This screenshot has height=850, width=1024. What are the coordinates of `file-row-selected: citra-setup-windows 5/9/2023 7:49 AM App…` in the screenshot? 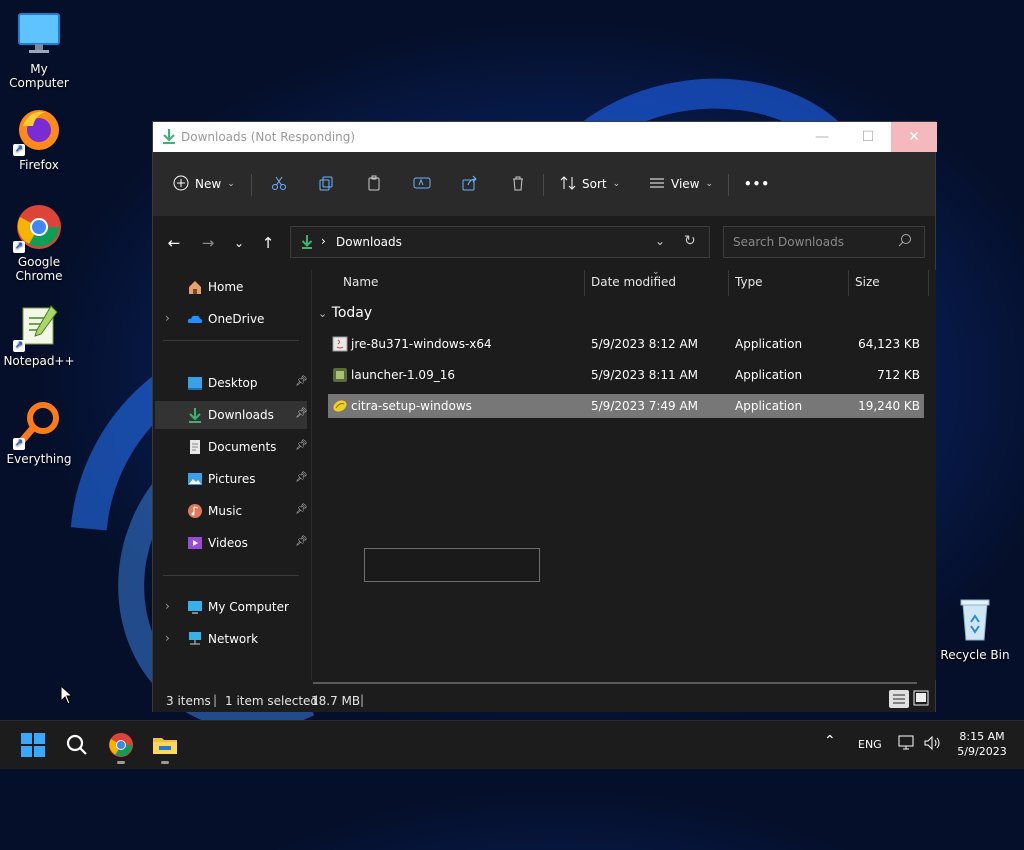 It's located at (626, 406).